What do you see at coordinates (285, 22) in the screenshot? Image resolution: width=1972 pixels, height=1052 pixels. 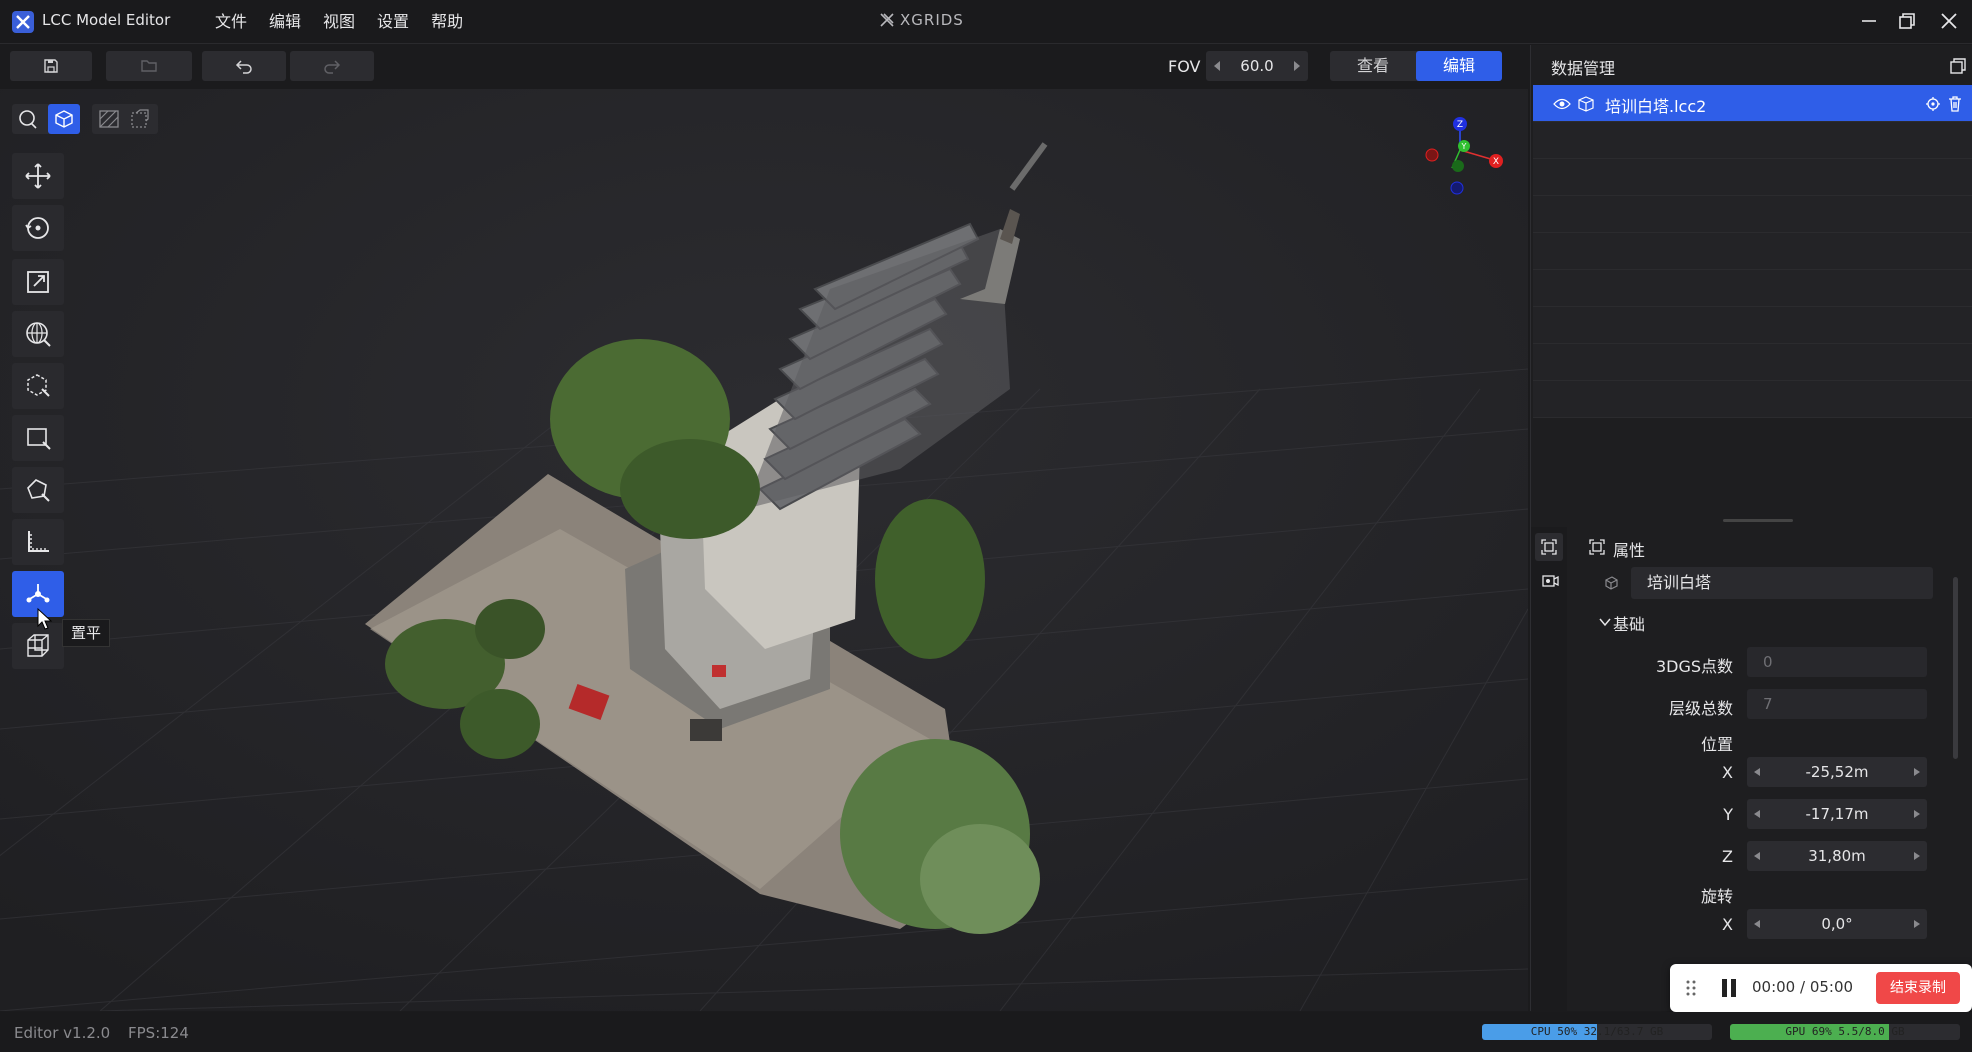 I see `menu-edit: 编辑` at bounding box center [285, 22].